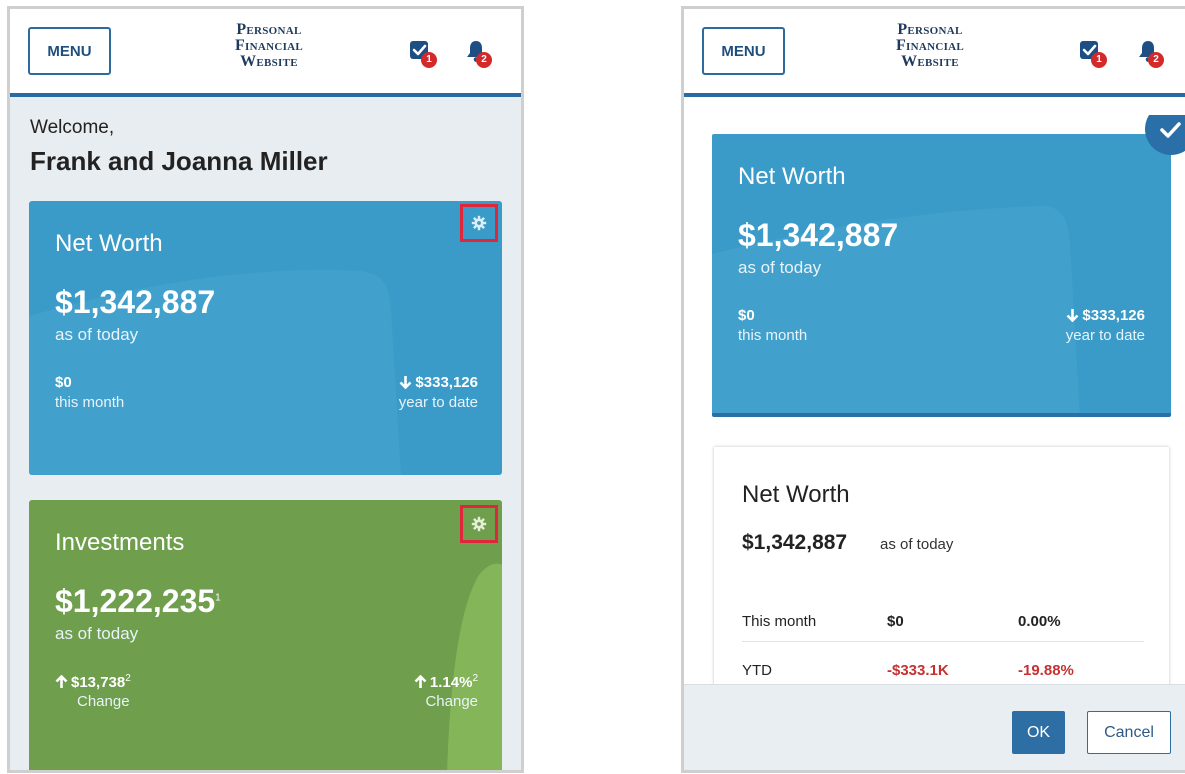 This screenshot has height=774, width=1185. What do you see at coordinates (72, 127) in the screenshot?
I see `welcome-text: Welcome,` at bounding box center [72, 127].